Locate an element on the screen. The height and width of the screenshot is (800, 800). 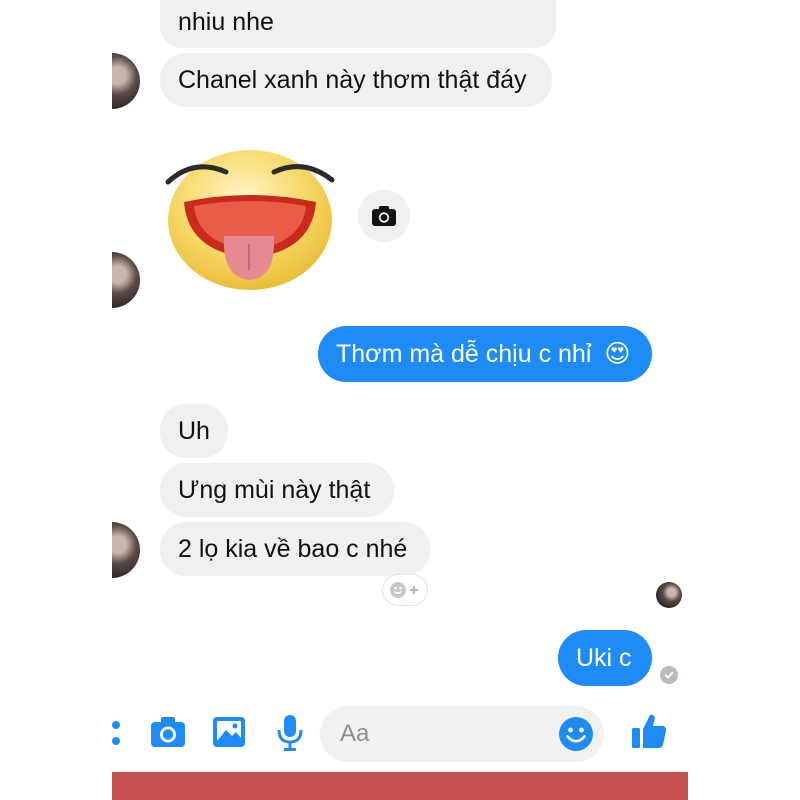
outgoing-message: Thơm mà dễ chịu c nhỉ 😍 is located at coordinates (485, 354).